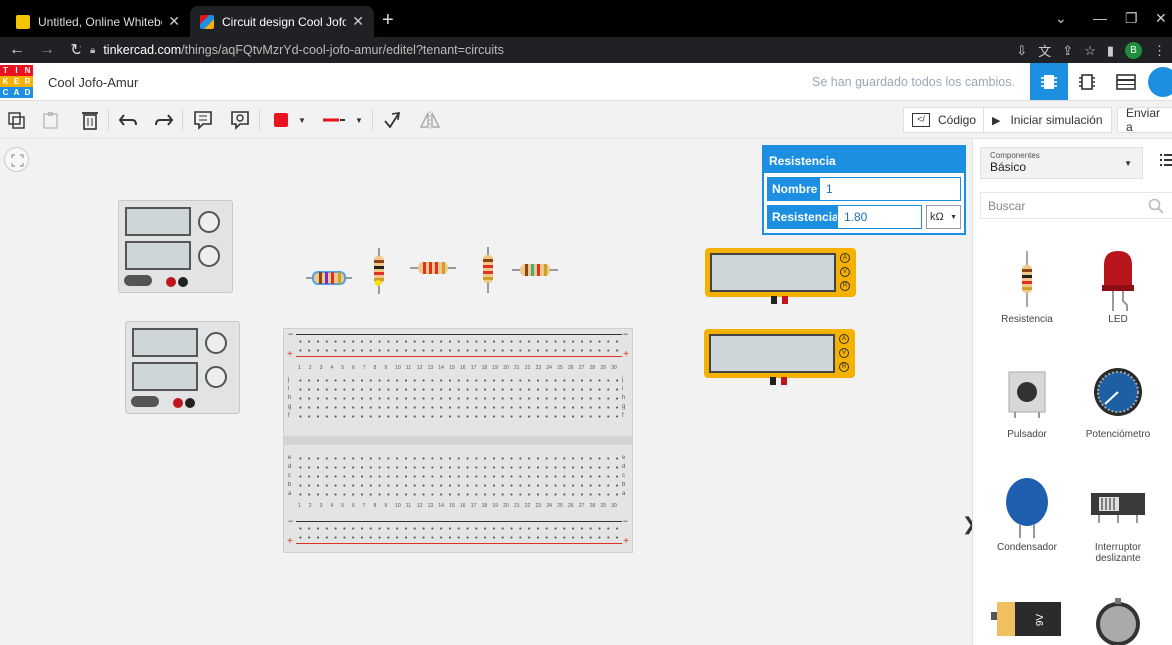 Image resolution: width=1172 pixels, height=645 pixels. I want to click on zoom-to-fit-button, so click(16, 159).